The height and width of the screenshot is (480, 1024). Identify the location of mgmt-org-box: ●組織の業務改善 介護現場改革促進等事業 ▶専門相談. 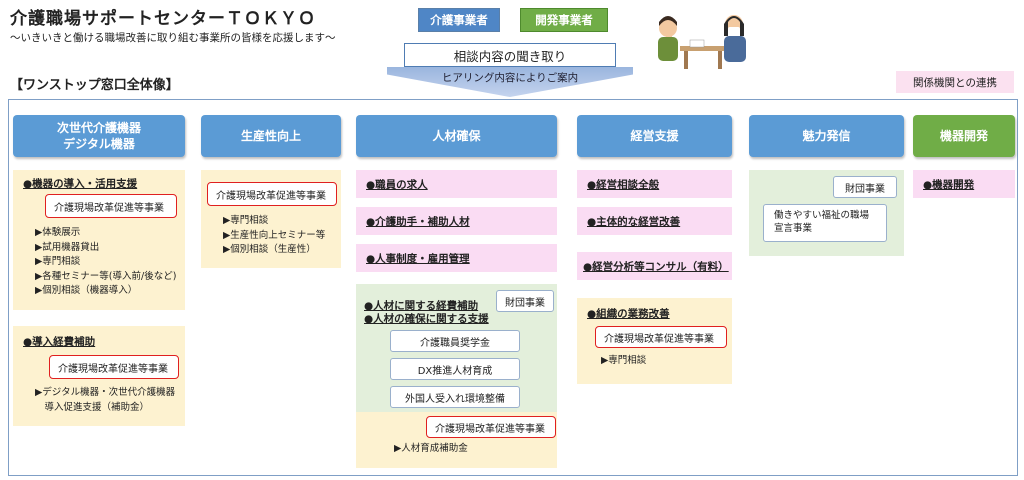
(654, 341).